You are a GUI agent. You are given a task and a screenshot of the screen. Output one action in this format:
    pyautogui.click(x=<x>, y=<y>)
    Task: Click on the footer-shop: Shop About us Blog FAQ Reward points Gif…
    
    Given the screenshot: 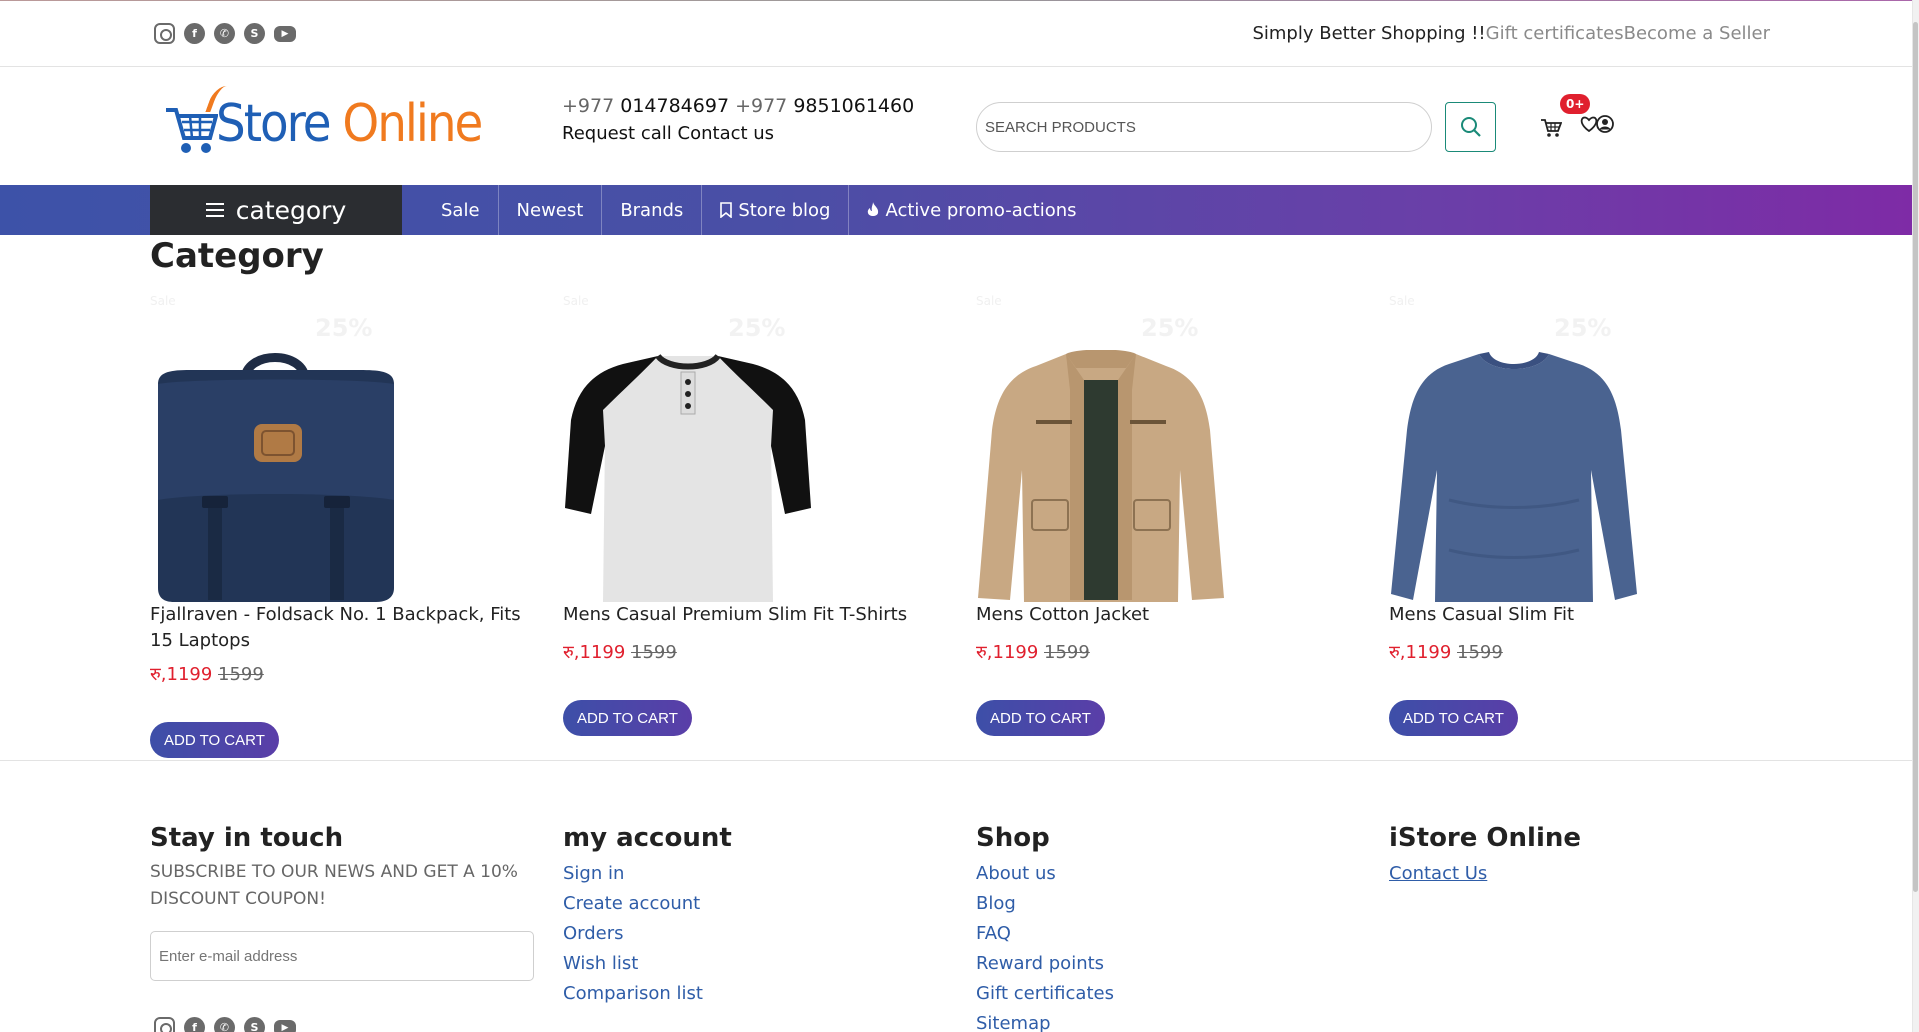 What is the action you would take?
    pyautogui.click(x=1045, y=927)
    